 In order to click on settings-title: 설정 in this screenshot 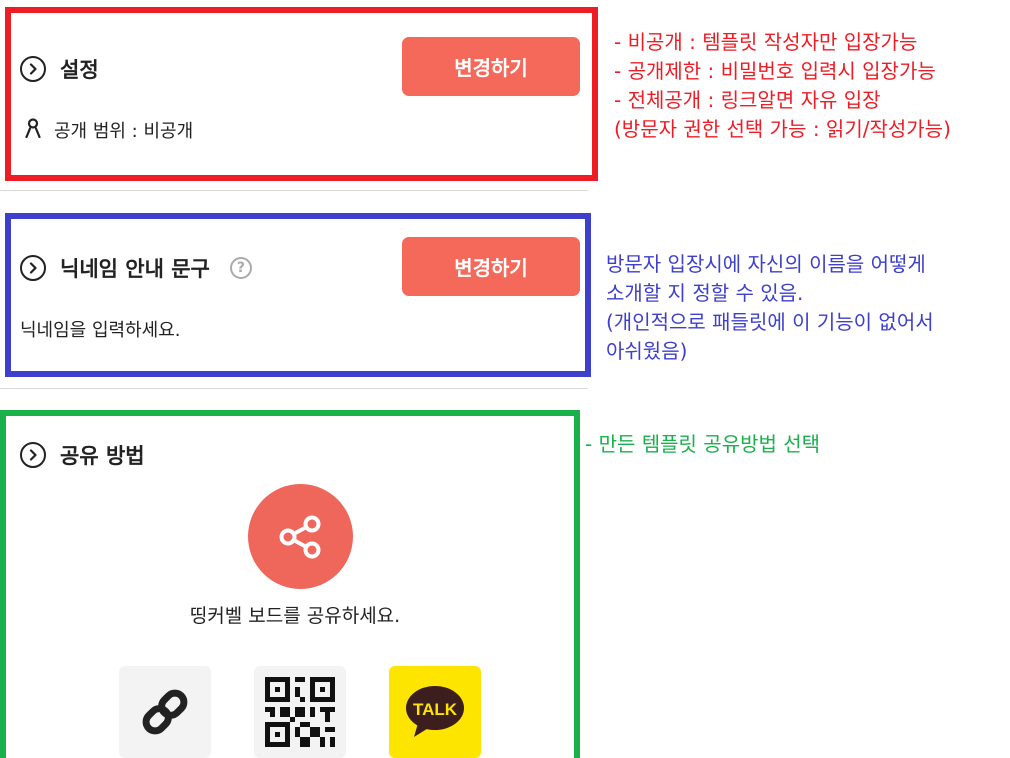, I will do `click(79, 70)`.